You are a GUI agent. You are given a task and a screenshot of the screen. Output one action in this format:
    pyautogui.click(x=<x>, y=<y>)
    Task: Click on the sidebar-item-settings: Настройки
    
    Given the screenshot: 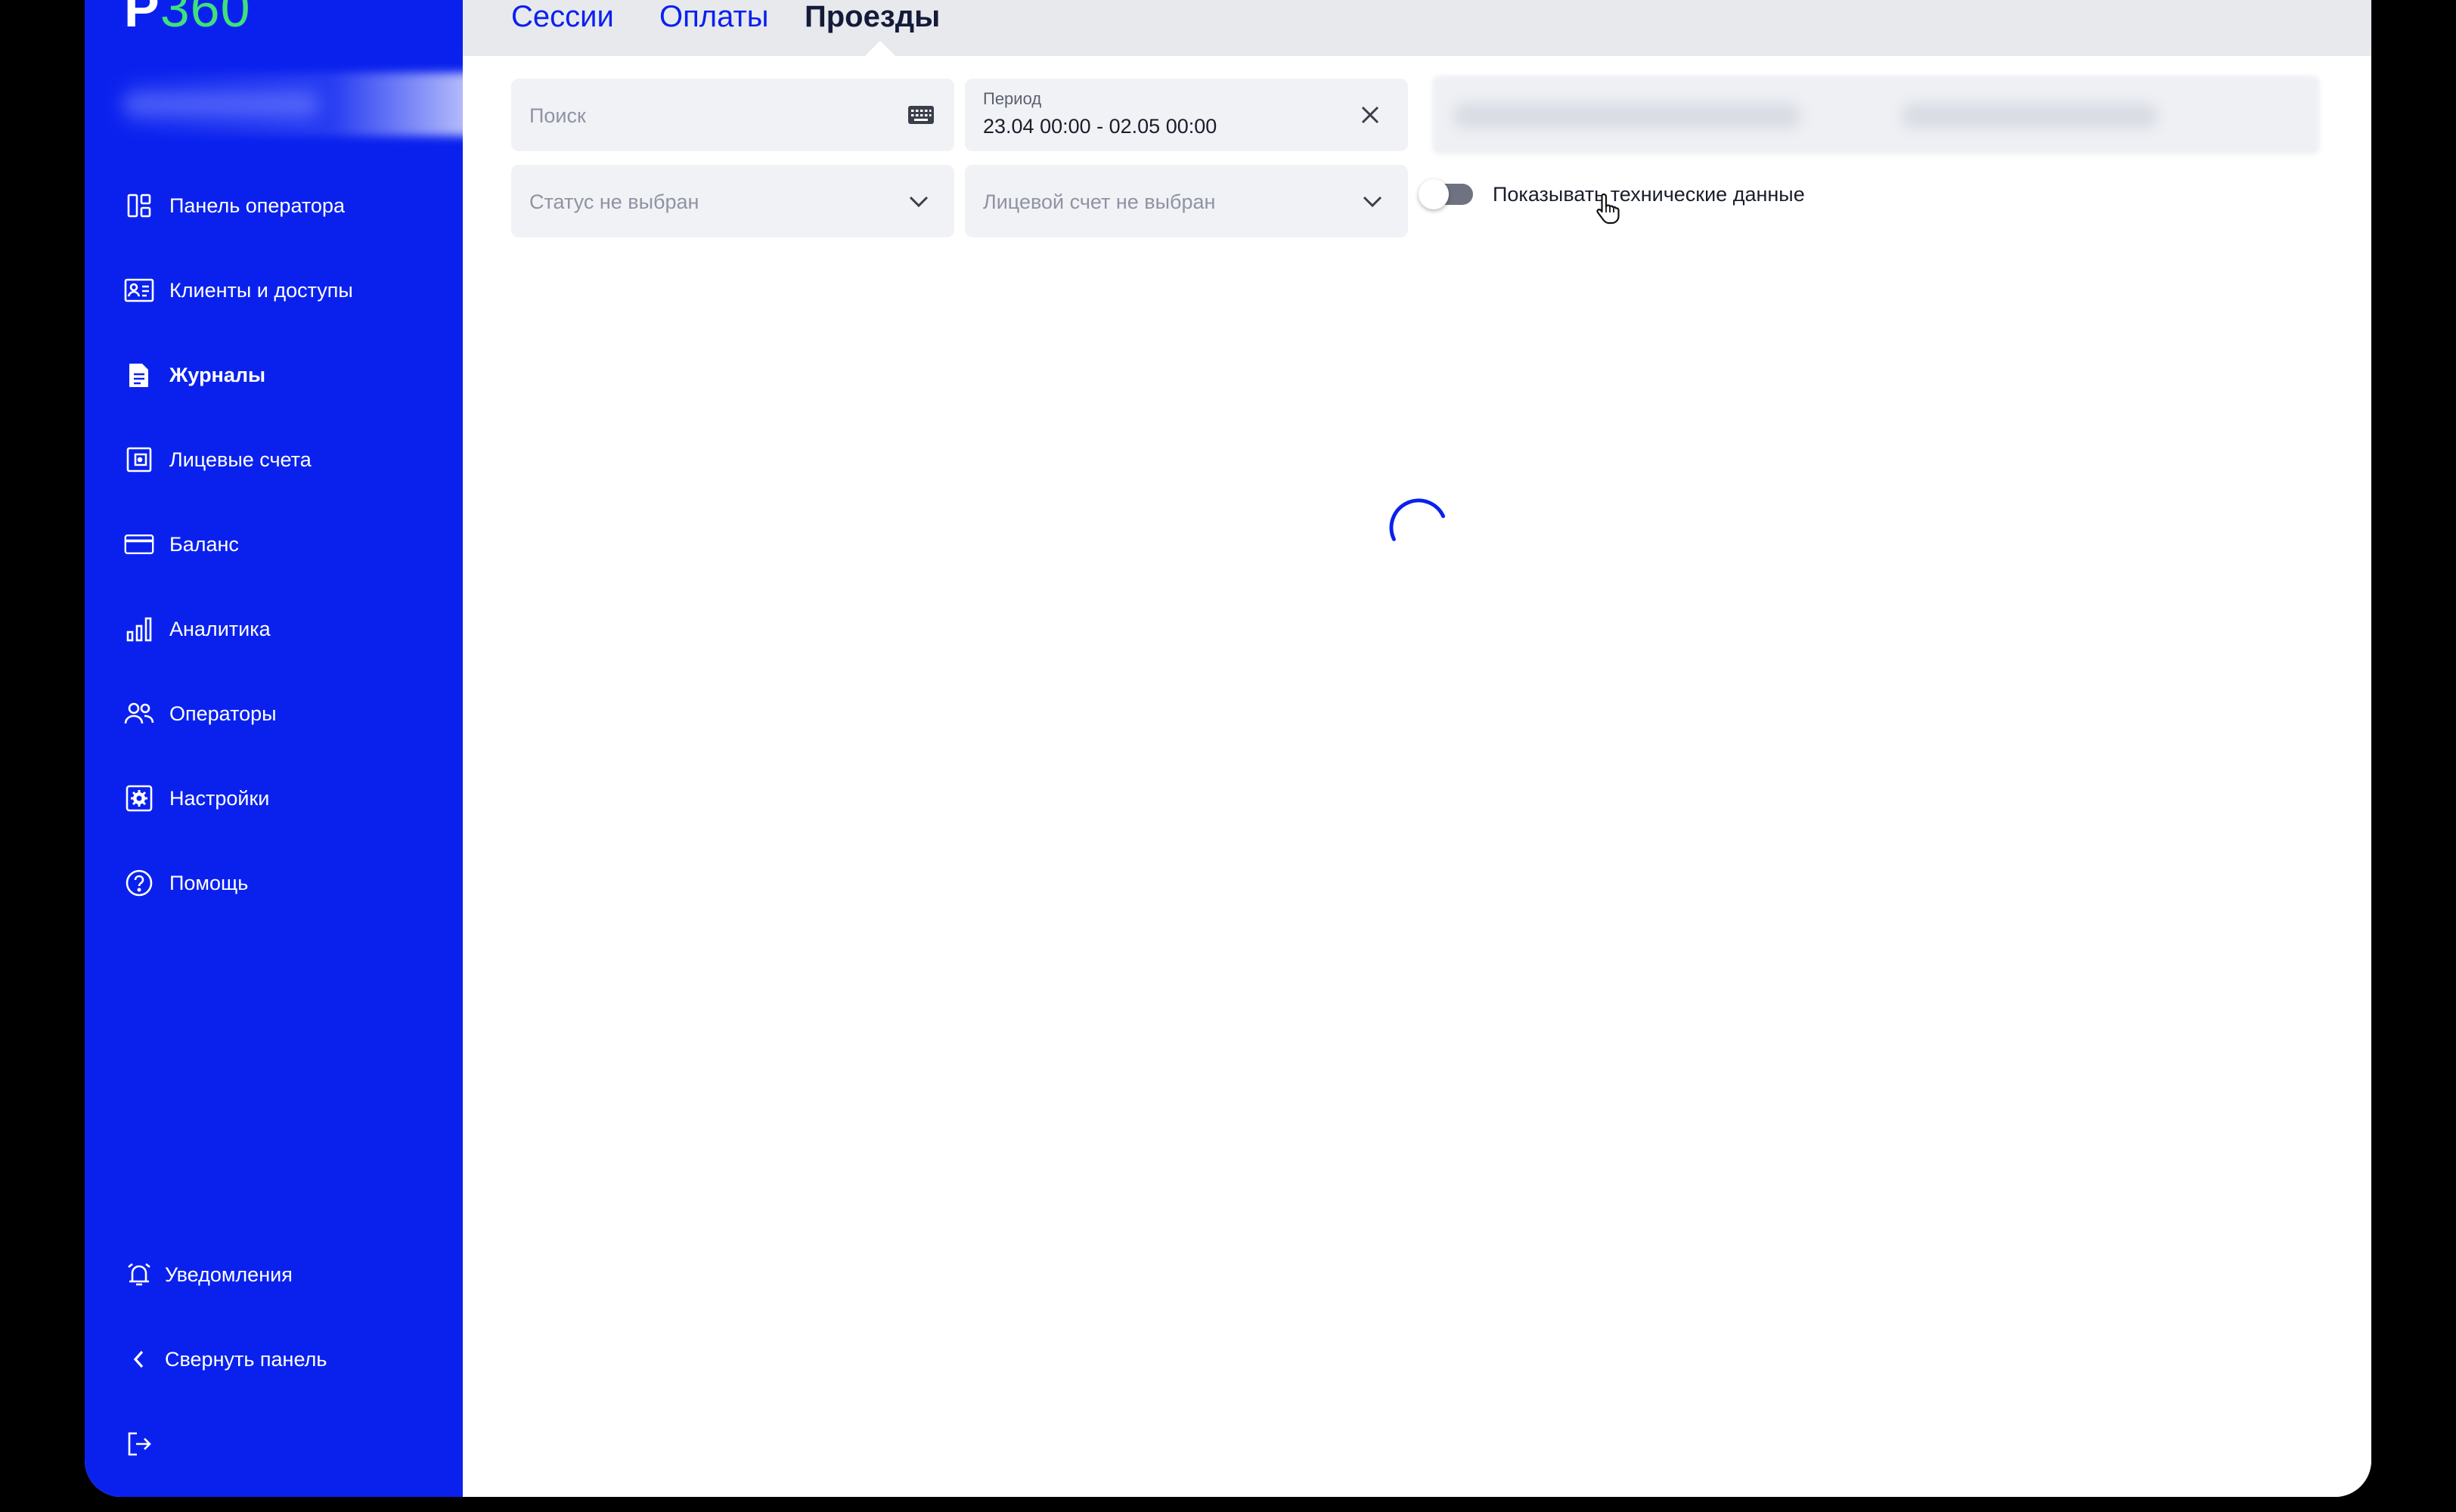 What is the action you would take?
    pyautogui.click(x=274, y=798)
    